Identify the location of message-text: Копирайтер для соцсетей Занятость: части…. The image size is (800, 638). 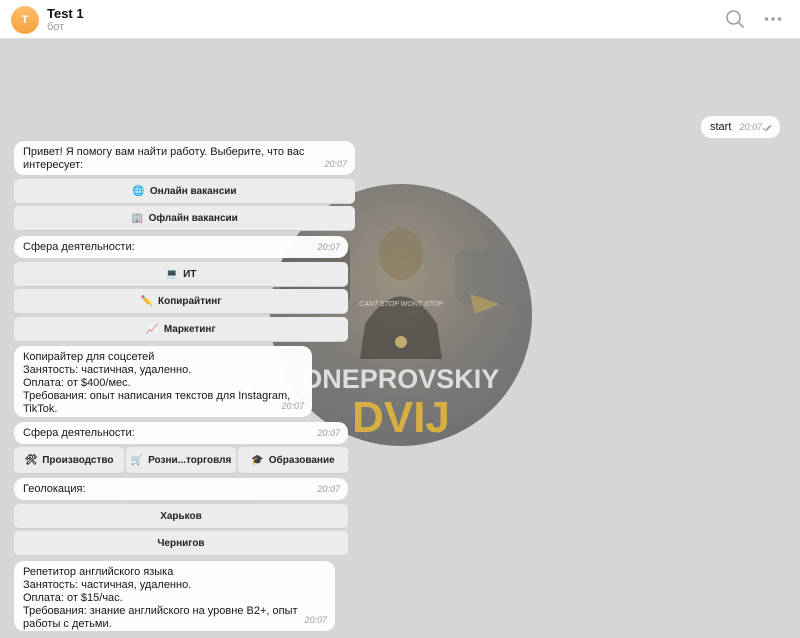
(157, 383).